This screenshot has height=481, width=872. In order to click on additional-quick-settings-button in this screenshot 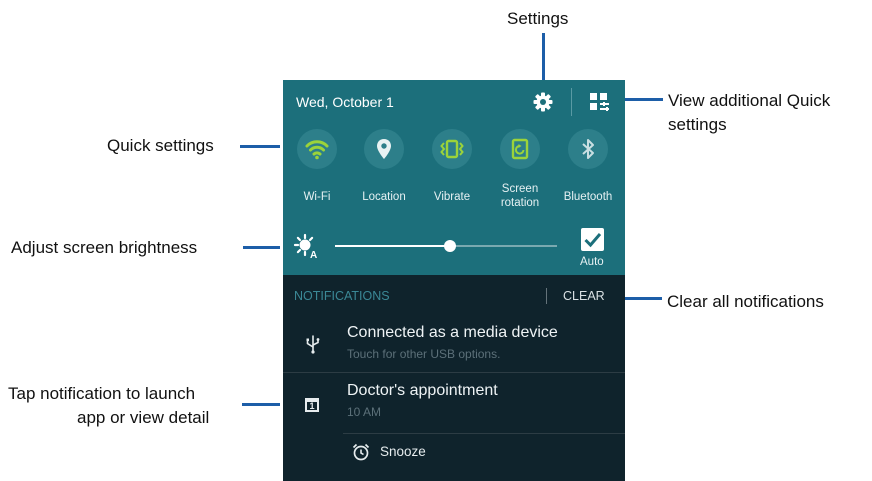, I will do `click(600, 102)`.